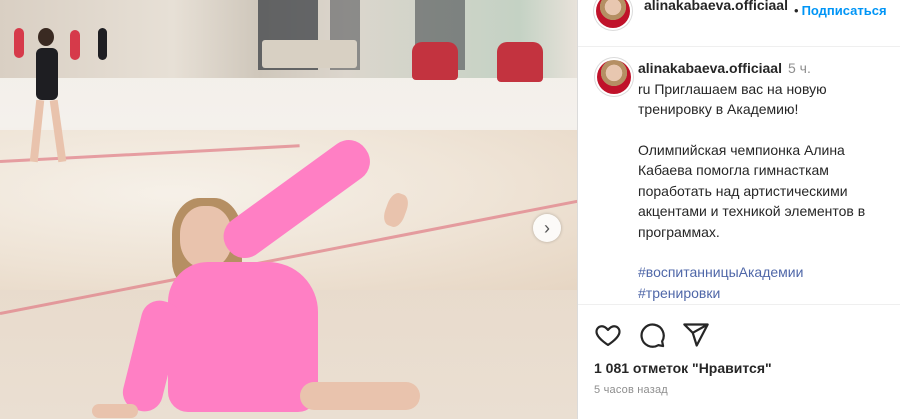 The image size is (900, 420). I want to click on photo-gymnast-head, so click(46, 37).